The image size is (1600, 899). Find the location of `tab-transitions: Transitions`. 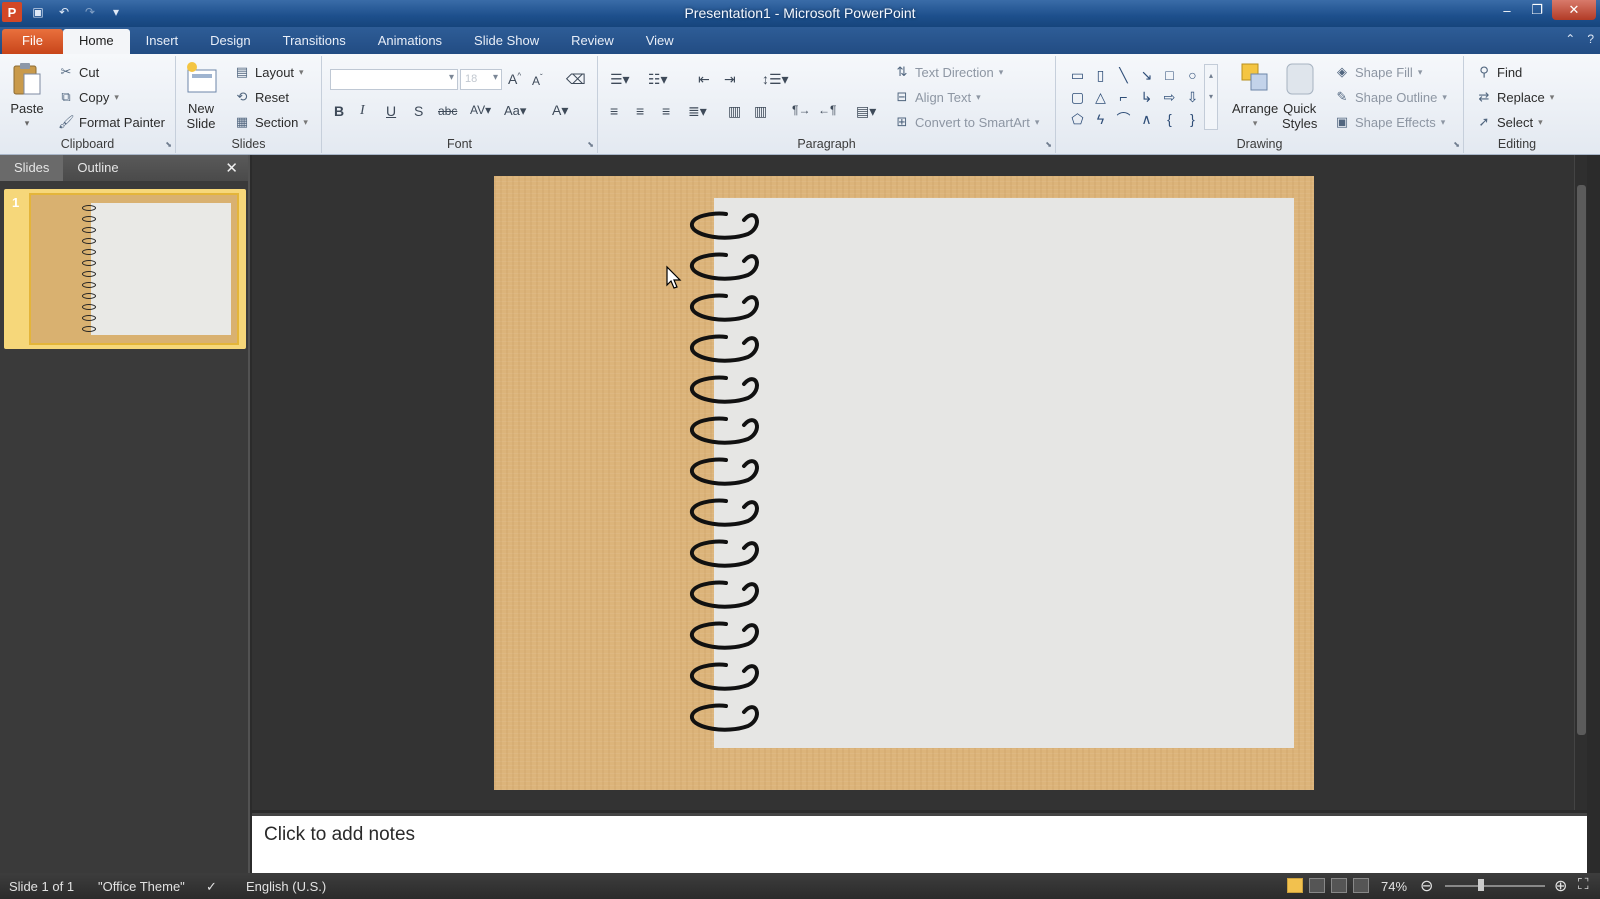

tab-transitions: Transitions is located at coordinates (314, 41).